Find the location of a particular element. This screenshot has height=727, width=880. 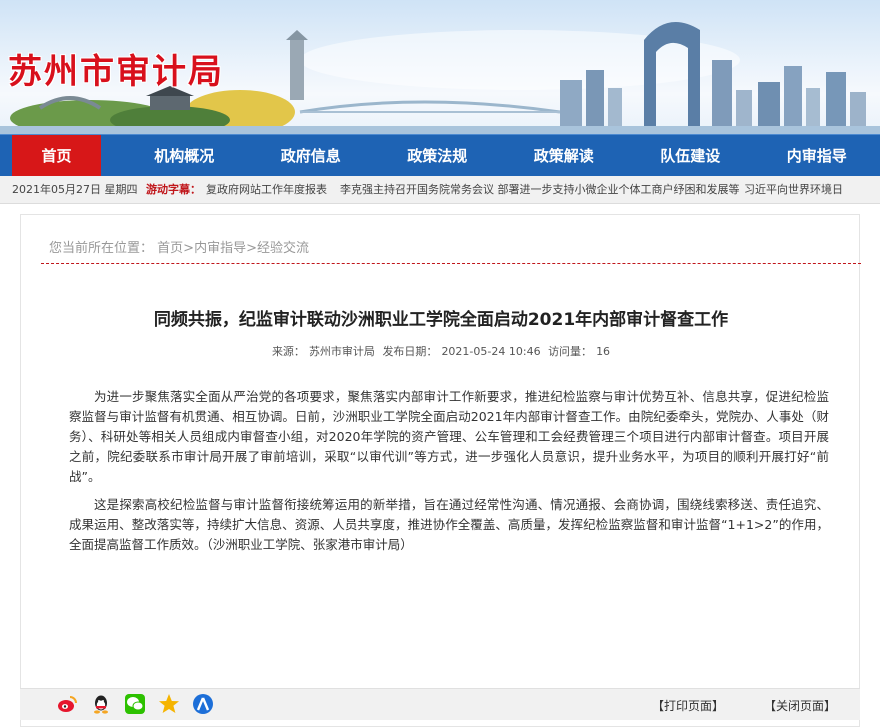

visits-value: 16 is located at coordinates (603, 351).